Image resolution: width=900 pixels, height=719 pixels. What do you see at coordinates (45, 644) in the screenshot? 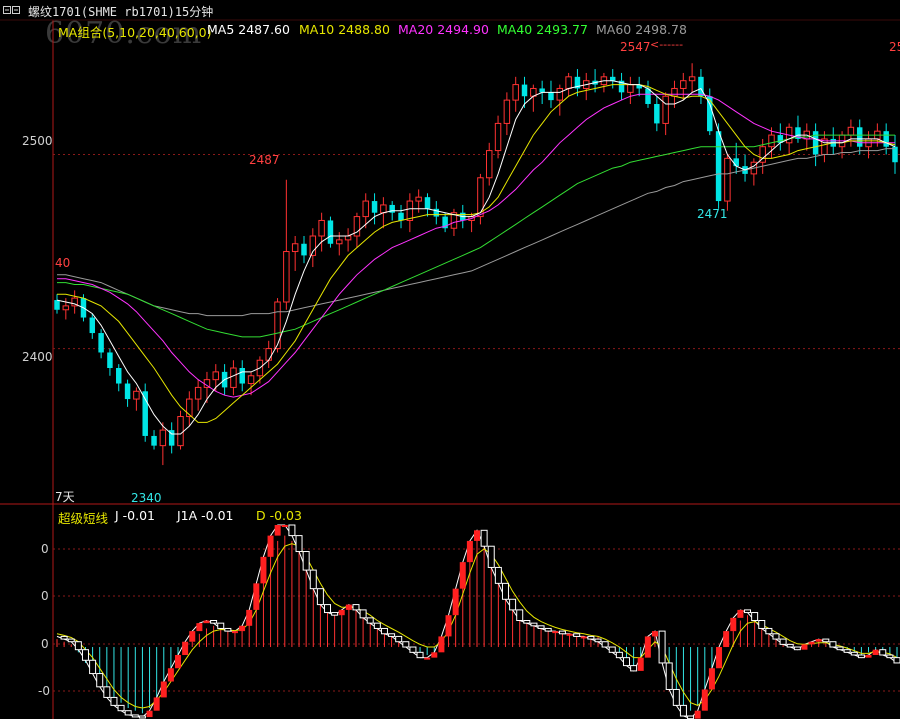
I see `indicator-tick-3: 0` at bounding box center [45, 644].